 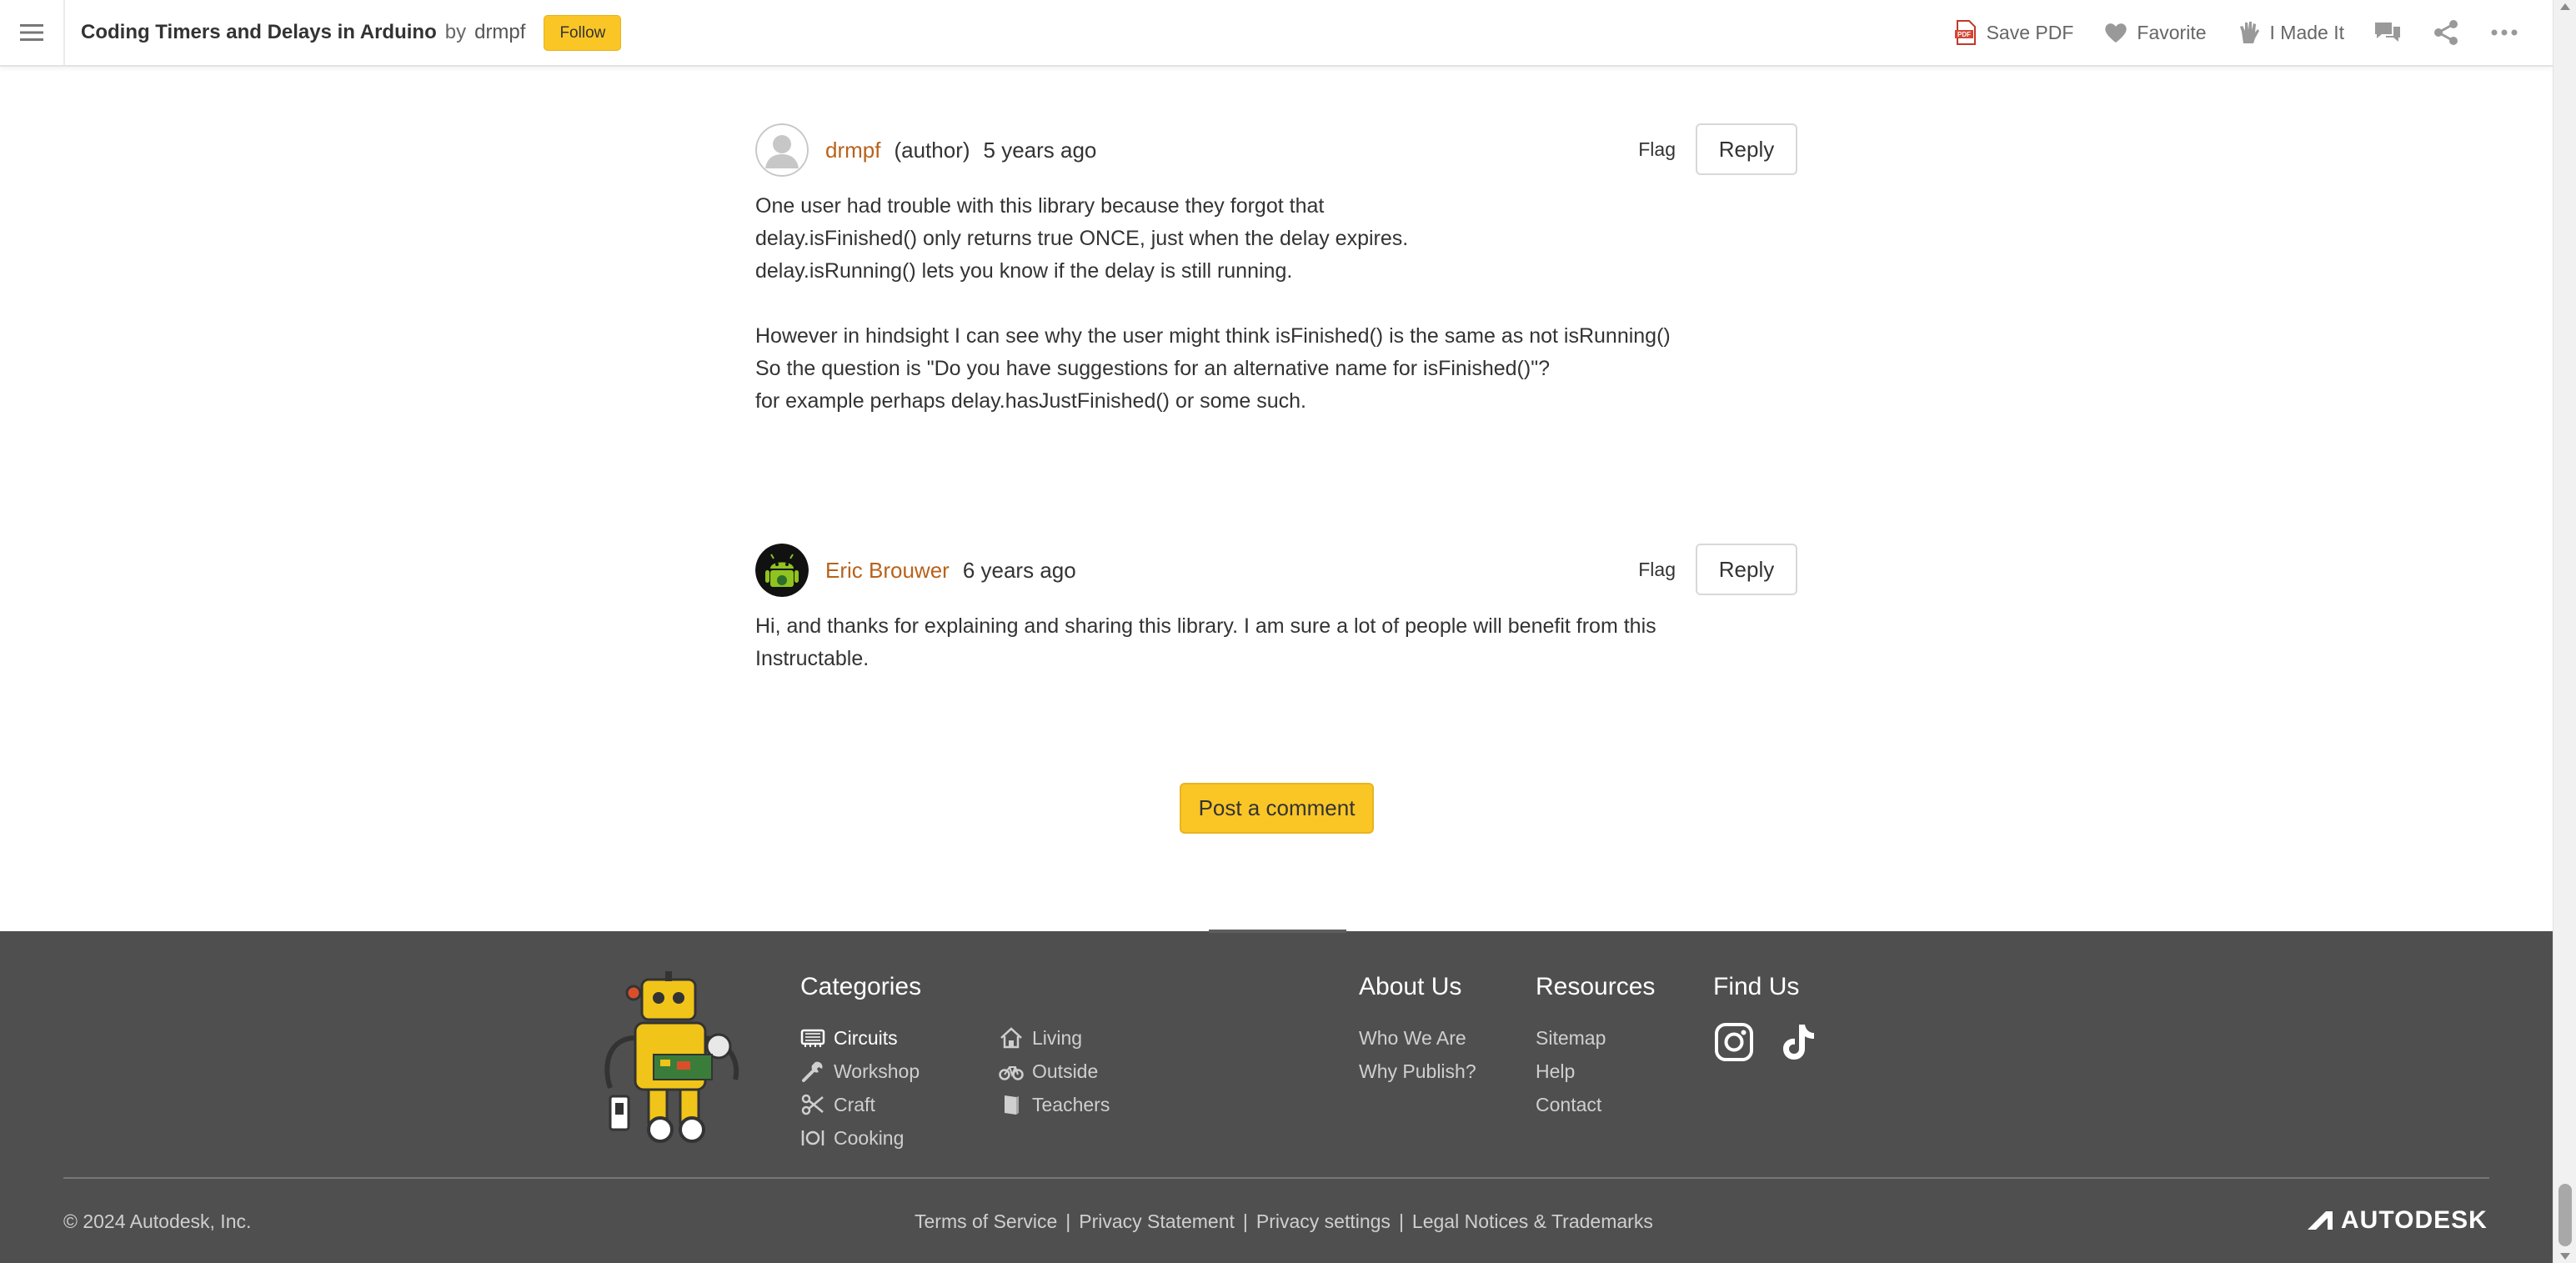 I want to click on help-link: Help, so click(x=1595, y=1071).